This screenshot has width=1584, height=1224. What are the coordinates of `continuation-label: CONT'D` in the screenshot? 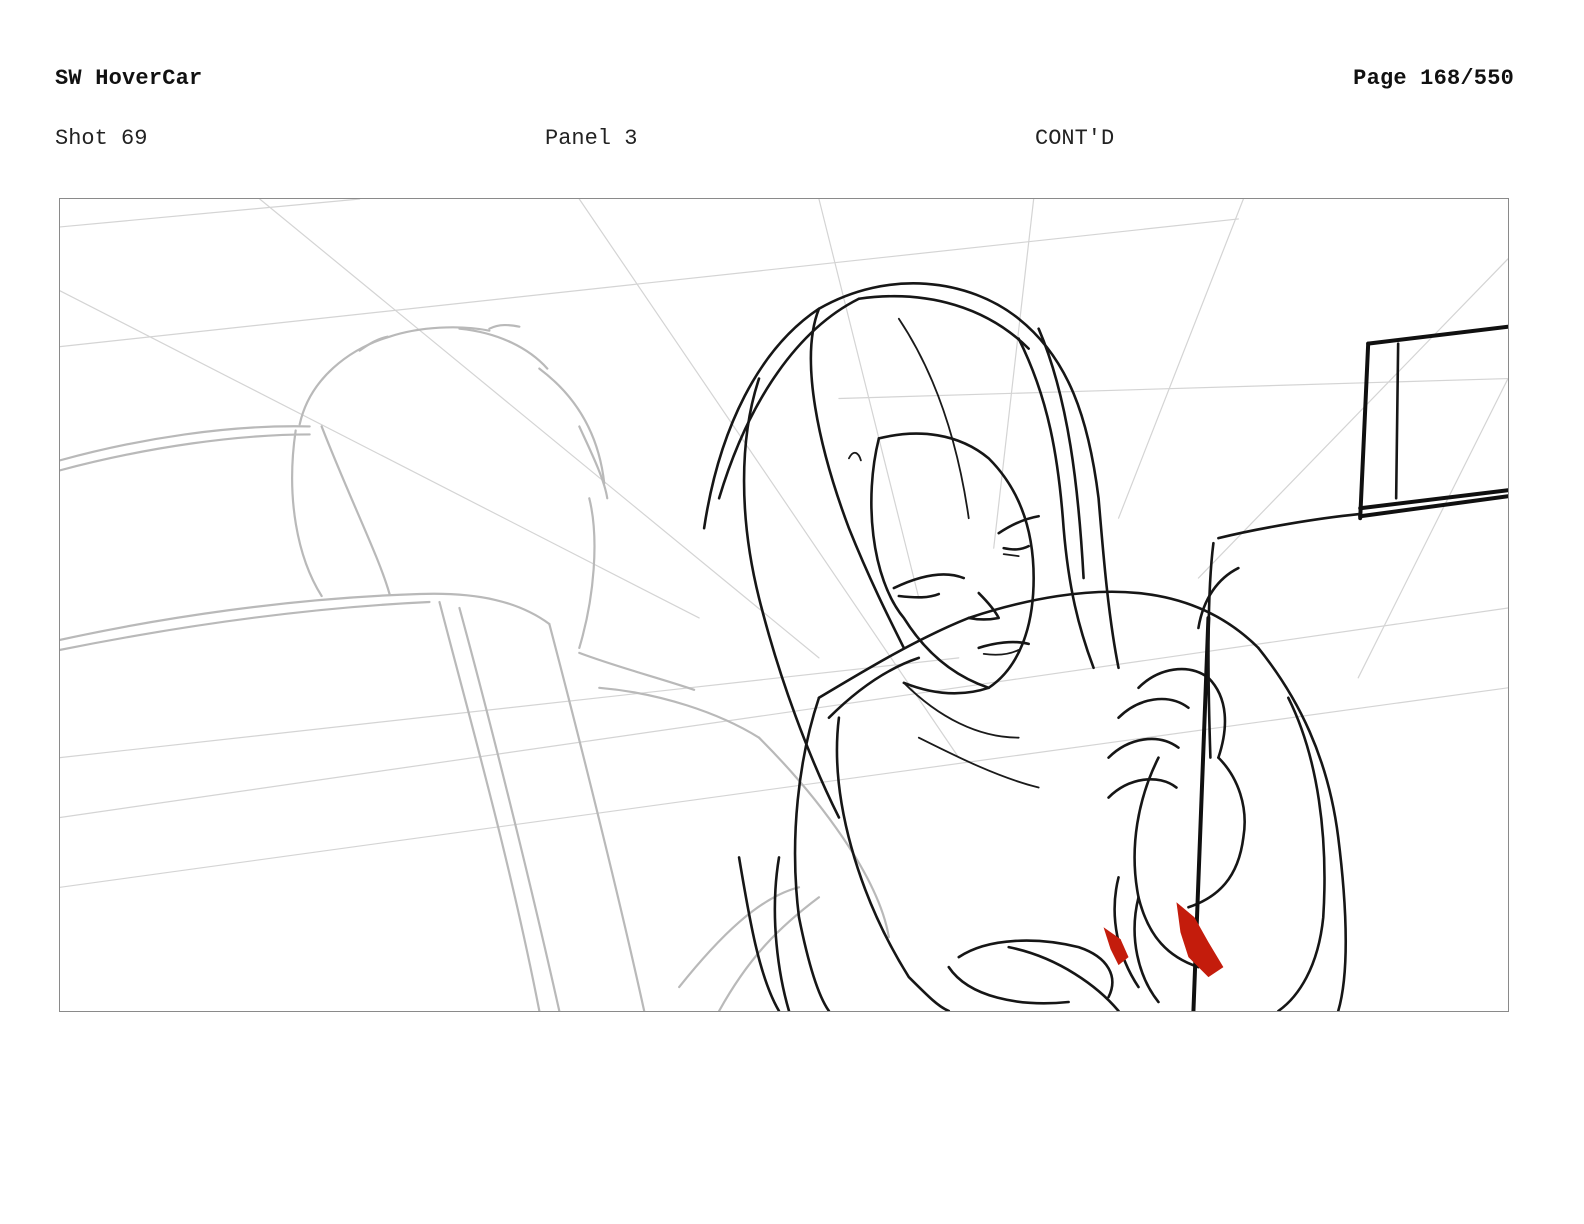 It's located at (1075, 138).